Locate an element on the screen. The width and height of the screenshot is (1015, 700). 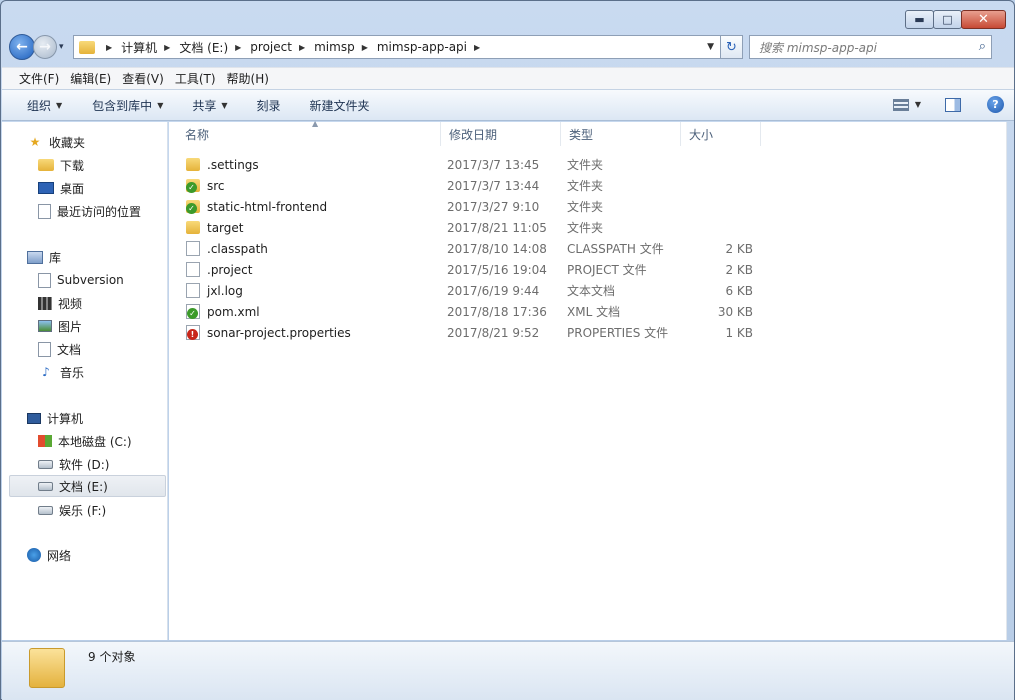
sidebar-item-drive-e: 文档 (E:) is located at coordinates (87, 486).